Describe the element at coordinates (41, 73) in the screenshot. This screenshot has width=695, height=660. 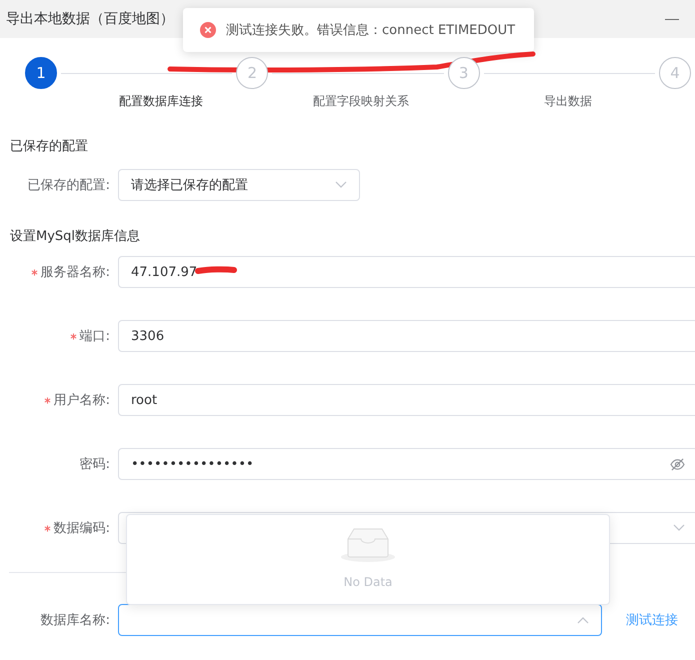
I see `step-circle: 1` at that location.